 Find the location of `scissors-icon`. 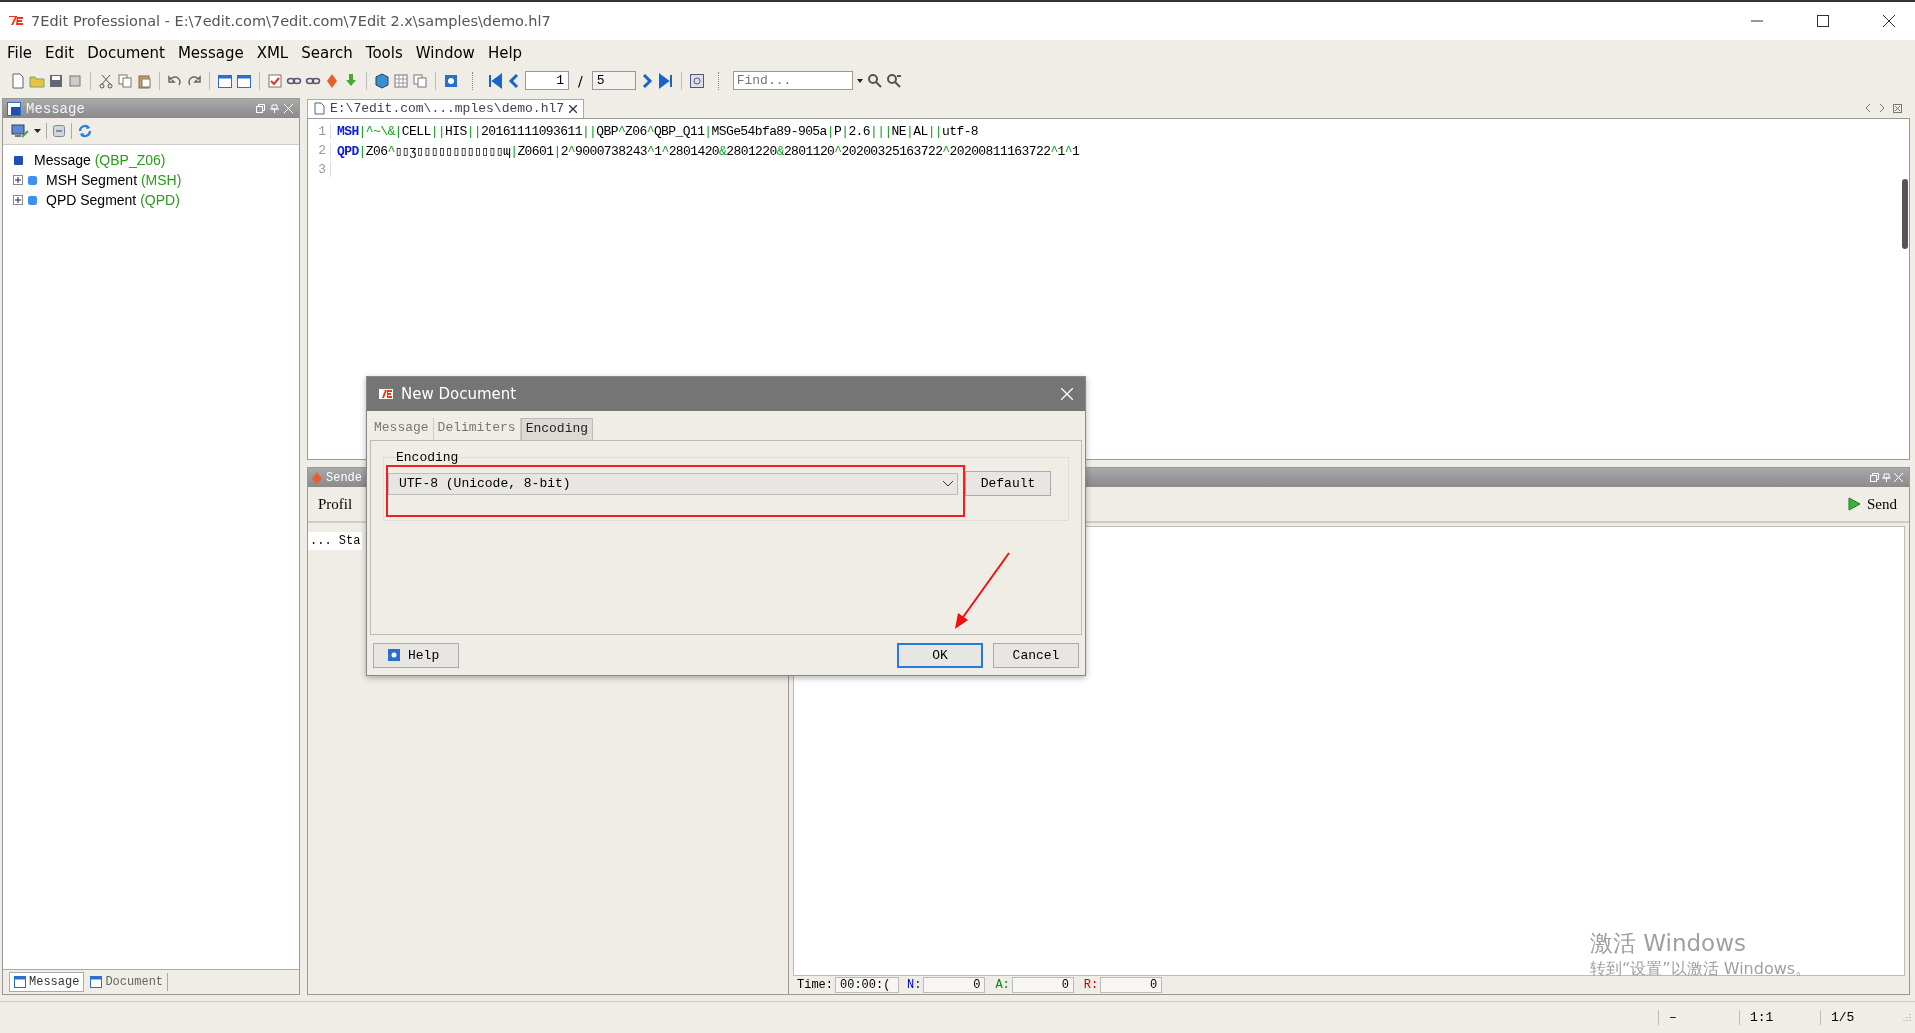

scissors-icon is located at coordinates (106, 80).